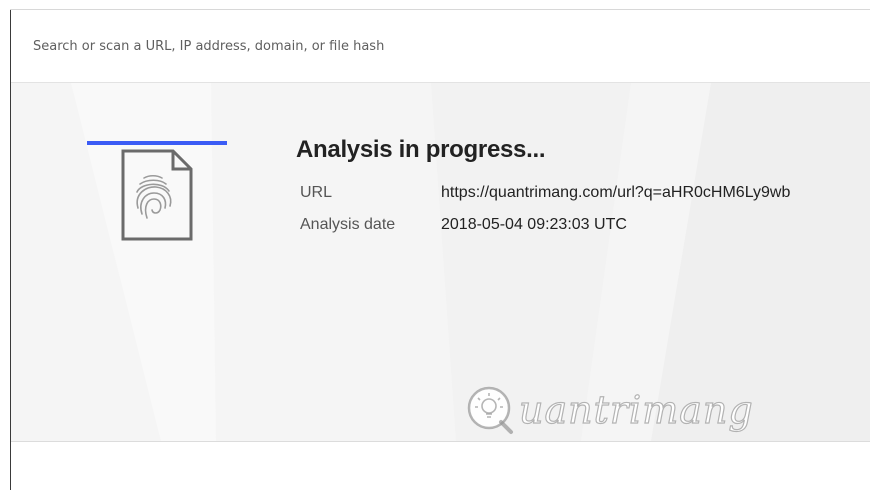 The height and width of the screenshot is (490, 870). I want to click on lightbulb-q-icon, so click(490, 410).